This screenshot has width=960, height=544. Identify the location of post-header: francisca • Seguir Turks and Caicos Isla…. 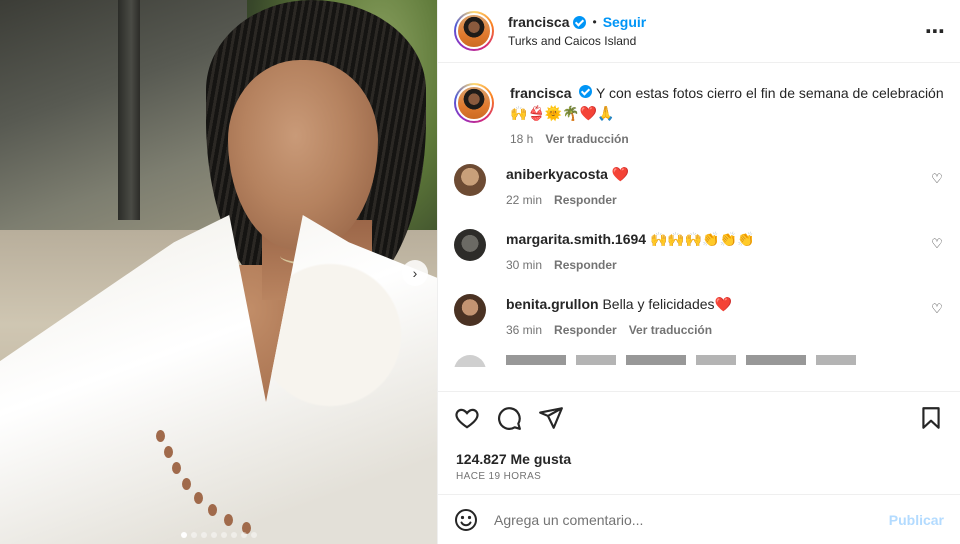
(699, 31).